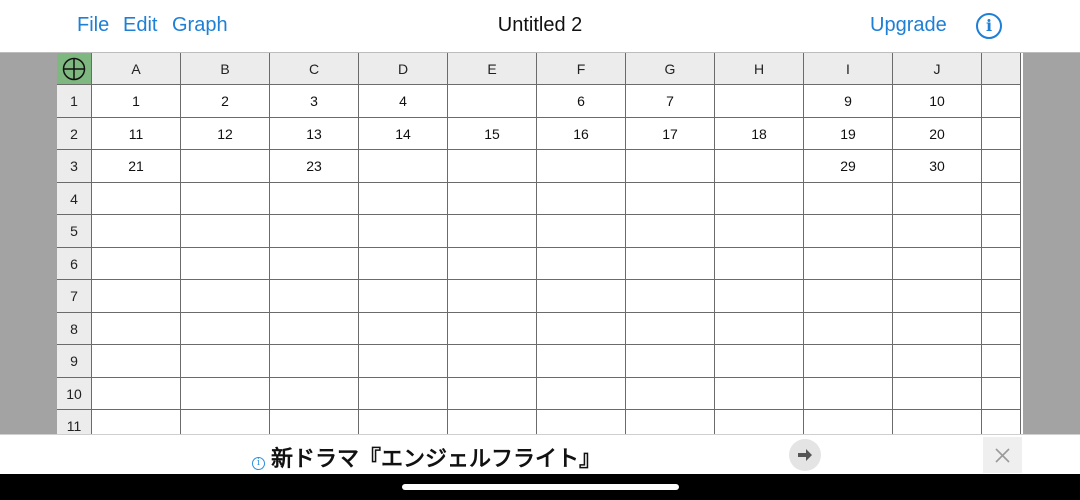  What do you see at coordinates (848, 133) in the screenshot?
I see `table-cell: 19` at bounding box center [848, 133].